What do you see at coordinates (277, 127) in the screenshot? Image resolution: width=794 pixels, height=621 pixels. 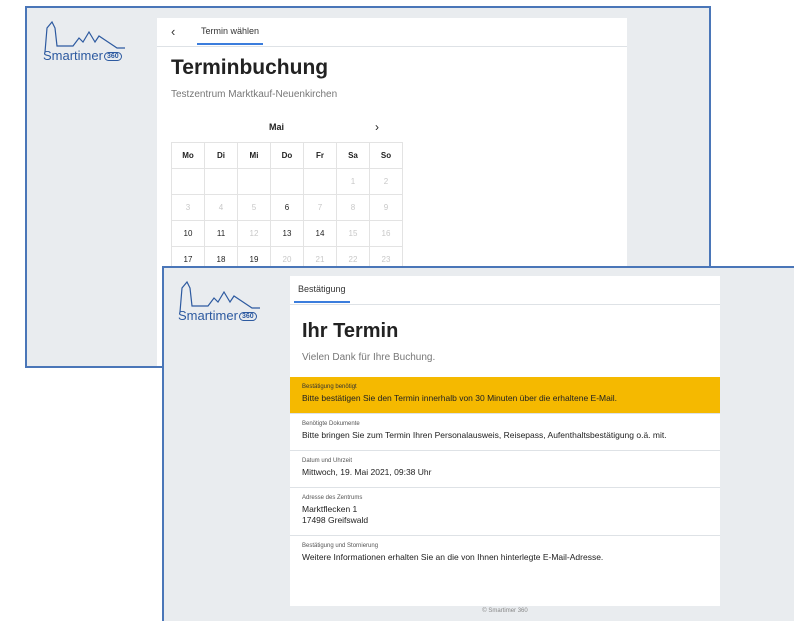 I see `calendar-month: Mai` at bounding box center [277, 127].